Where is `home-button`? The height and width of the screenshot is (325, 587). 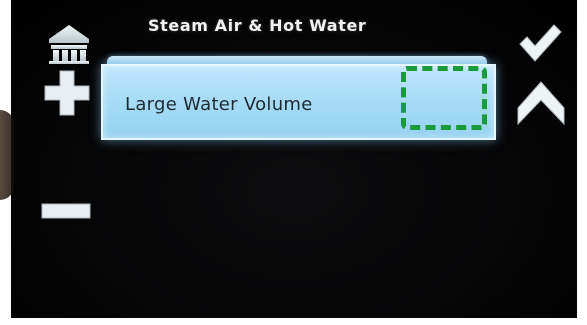
home-button is located at coordinates (69, 43).